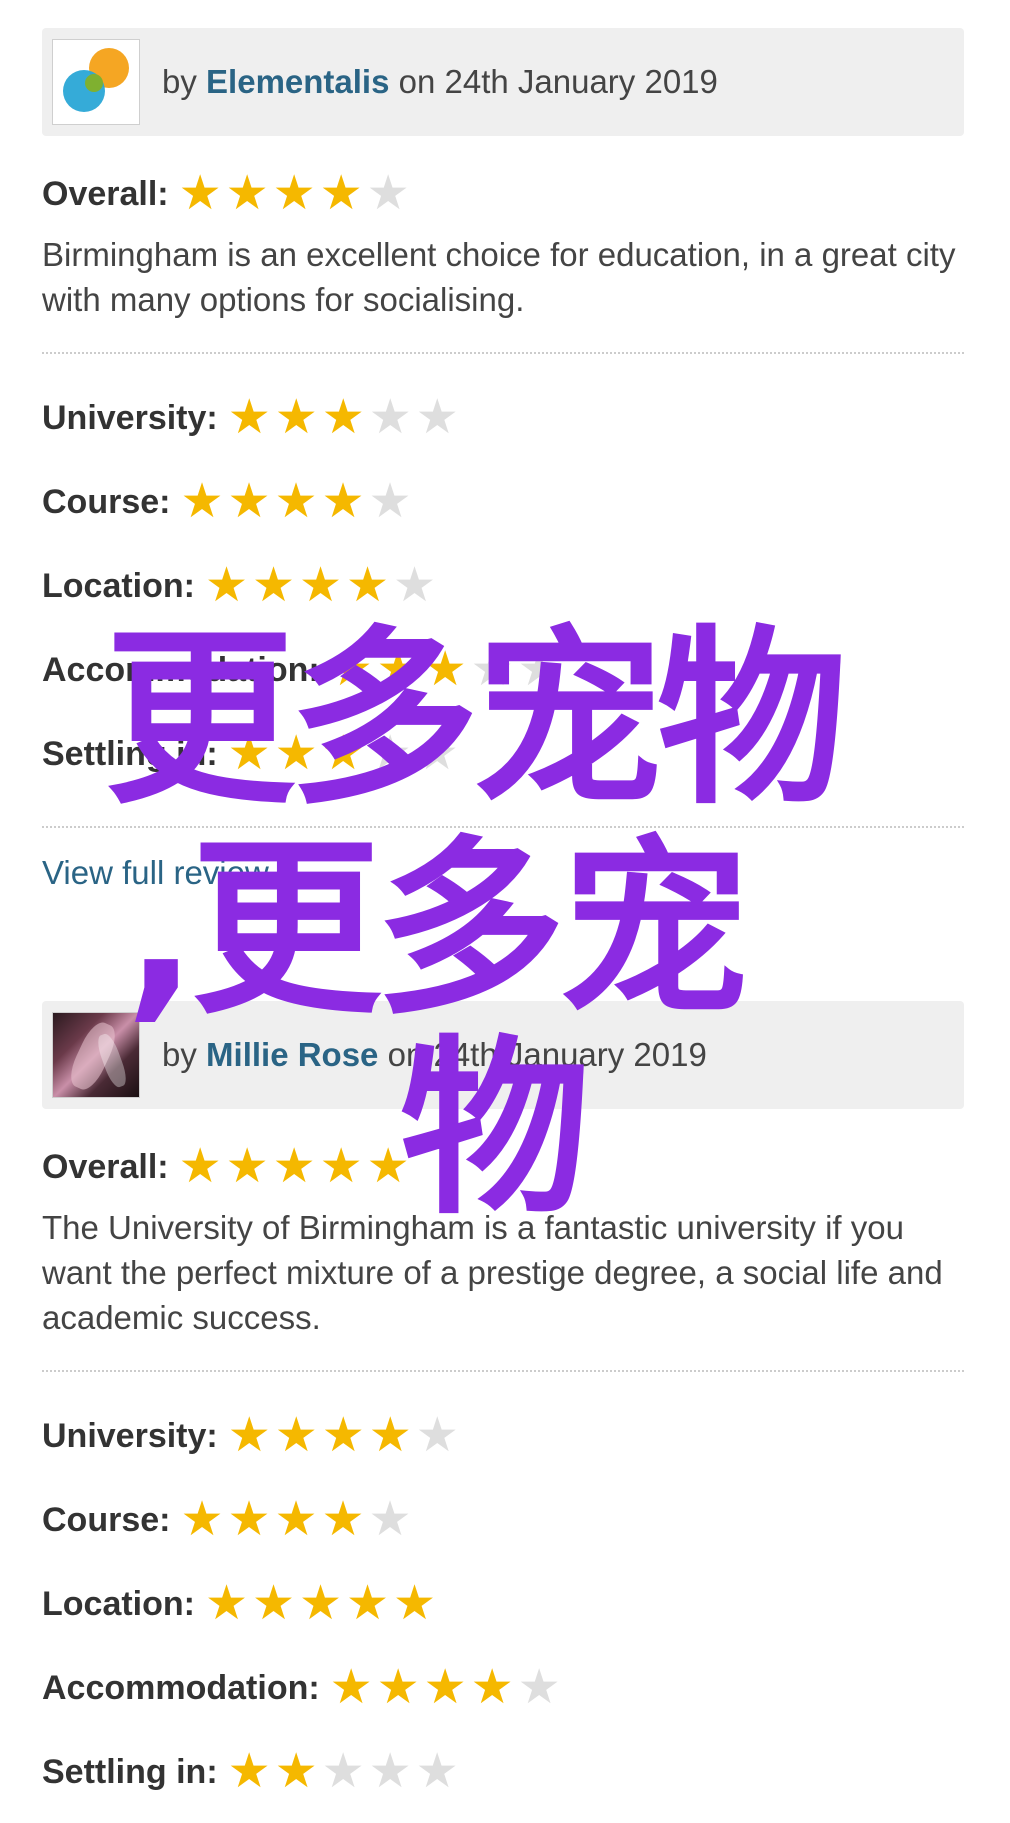 The image size is (1010, 1823). What do you see at coordinates (105, 1166) in the screenshot?
I see `overall-label: Overall:` at bounding box center [105, 1166].